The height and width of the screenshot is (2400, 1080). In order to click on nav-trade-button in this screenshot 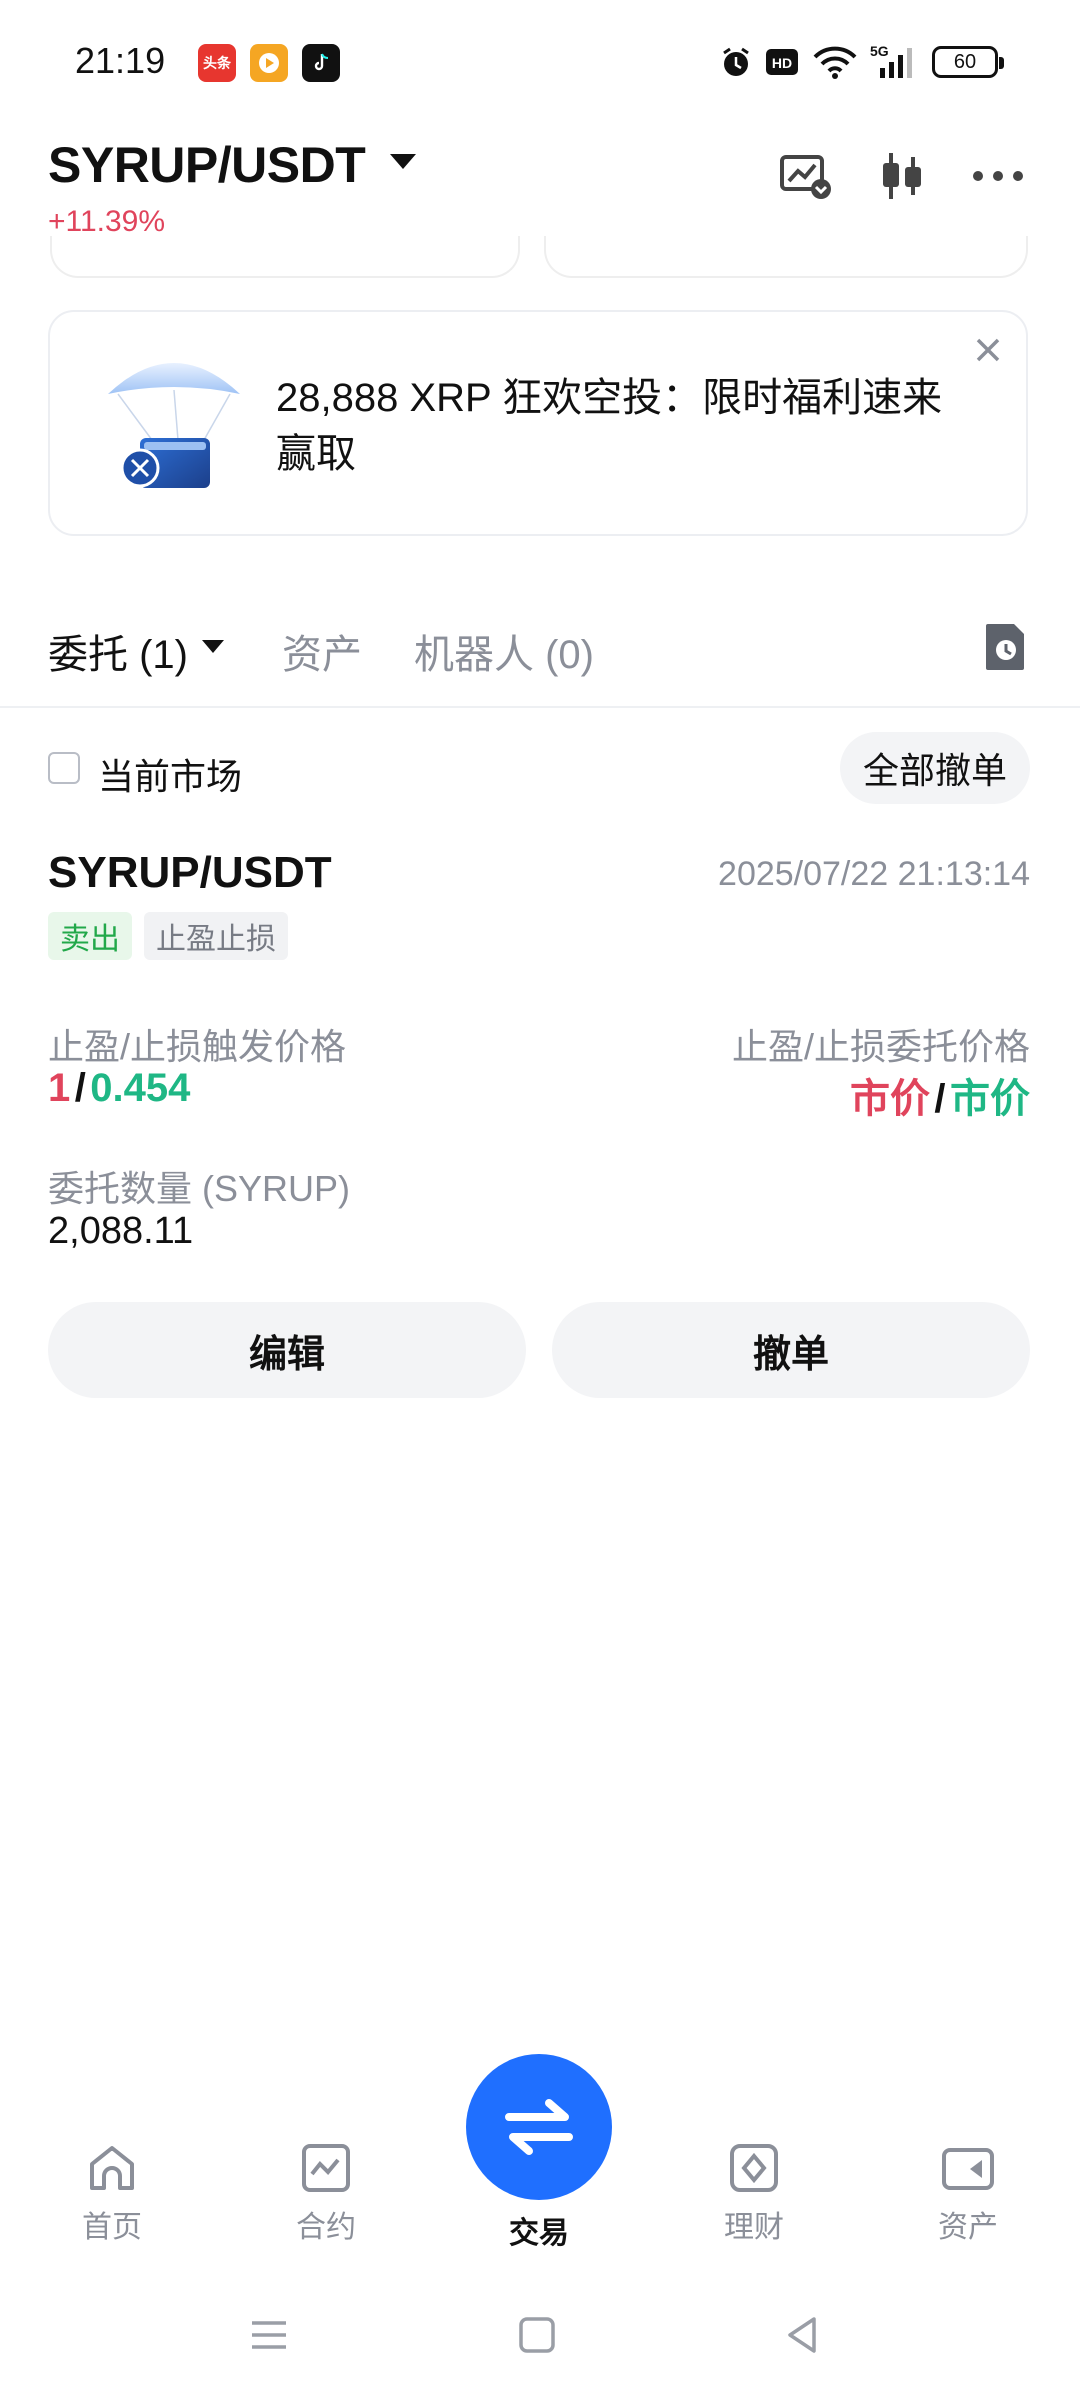, I will do `click(539, 2127)`.